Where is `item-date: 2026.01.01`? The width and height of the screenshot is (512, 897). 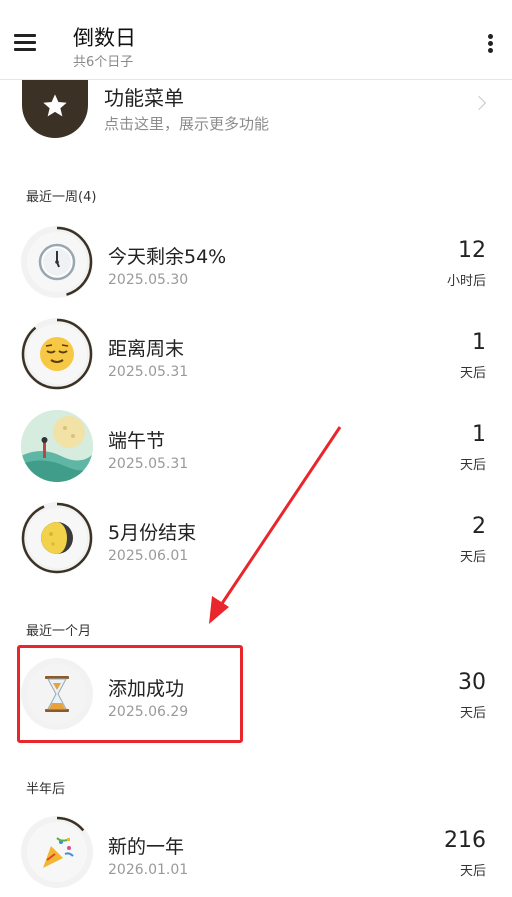
item-date: 2026.01.01 is located at coordinates (148, 870).